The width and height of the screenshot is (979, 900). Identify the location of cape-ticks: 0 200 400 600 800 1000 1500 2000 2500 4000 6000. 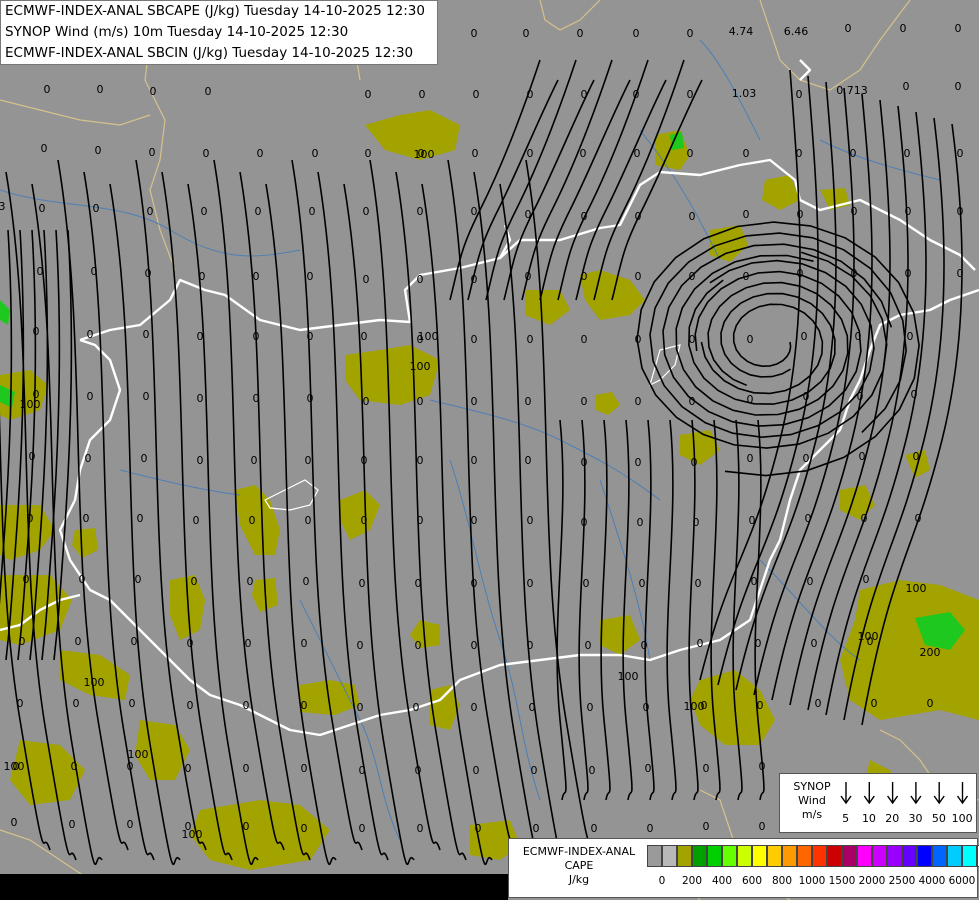
(812, 881).